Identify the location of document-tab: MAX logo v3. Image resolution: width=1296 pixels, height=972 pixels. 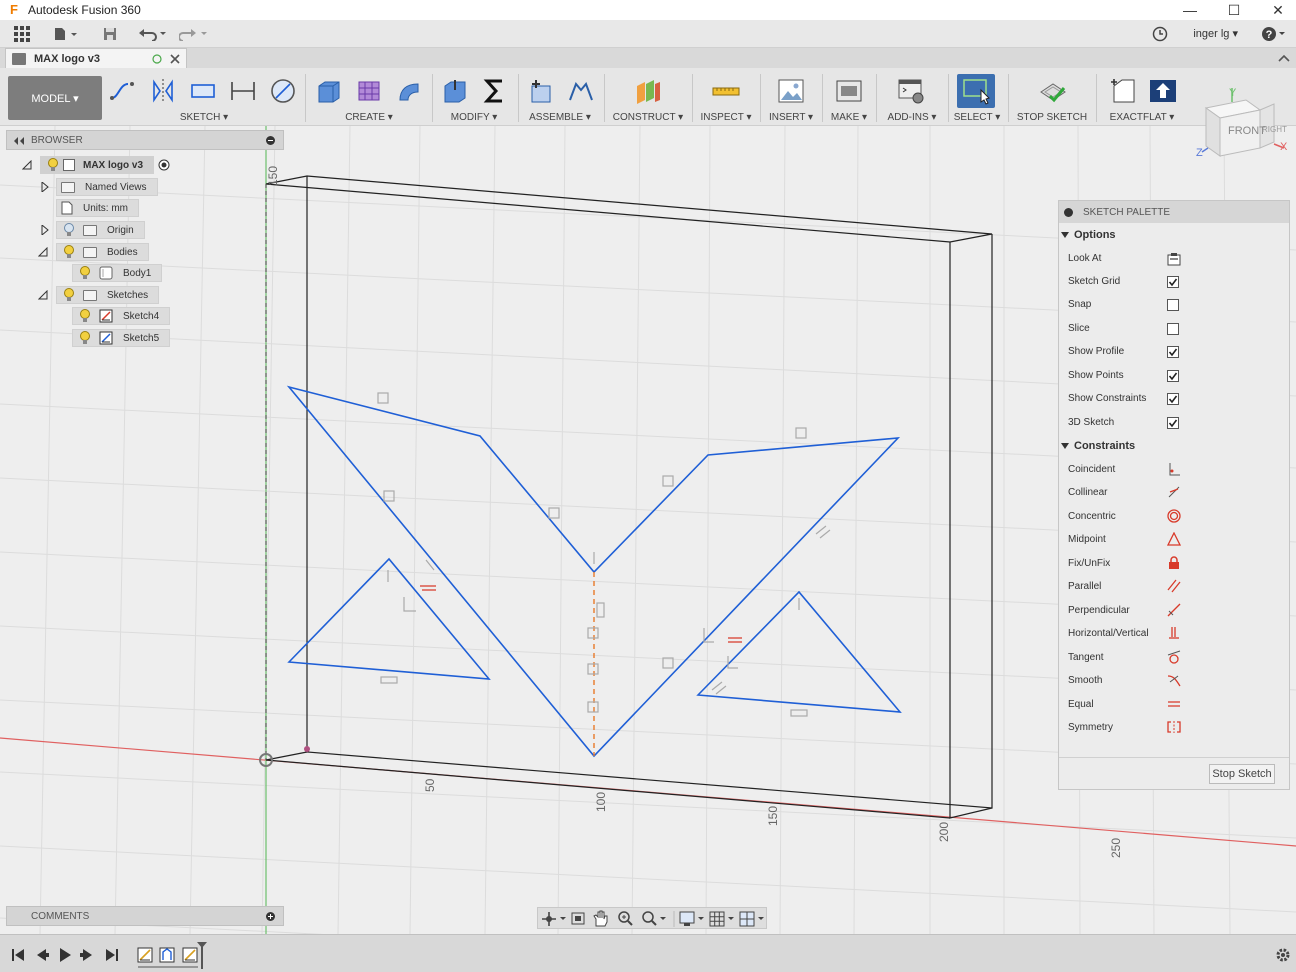
(96, 58).